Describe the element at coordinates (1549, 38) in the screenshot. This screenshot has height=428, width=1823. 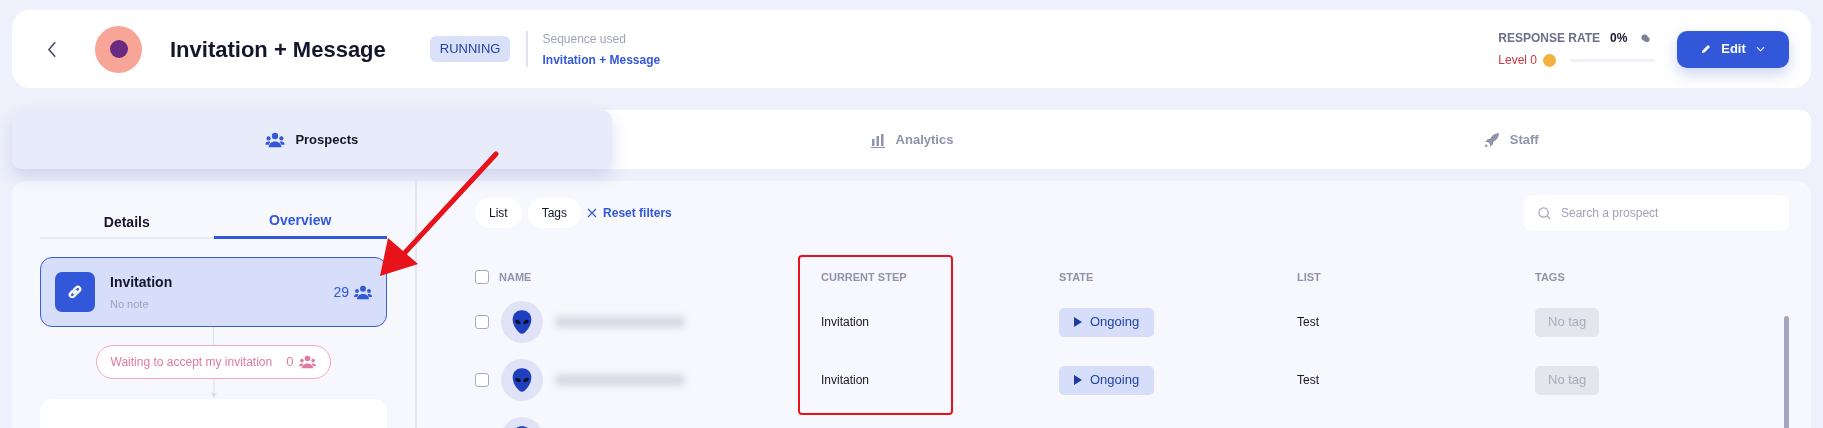
I see `response-rate-label: RESPONSE RATE` at that location.